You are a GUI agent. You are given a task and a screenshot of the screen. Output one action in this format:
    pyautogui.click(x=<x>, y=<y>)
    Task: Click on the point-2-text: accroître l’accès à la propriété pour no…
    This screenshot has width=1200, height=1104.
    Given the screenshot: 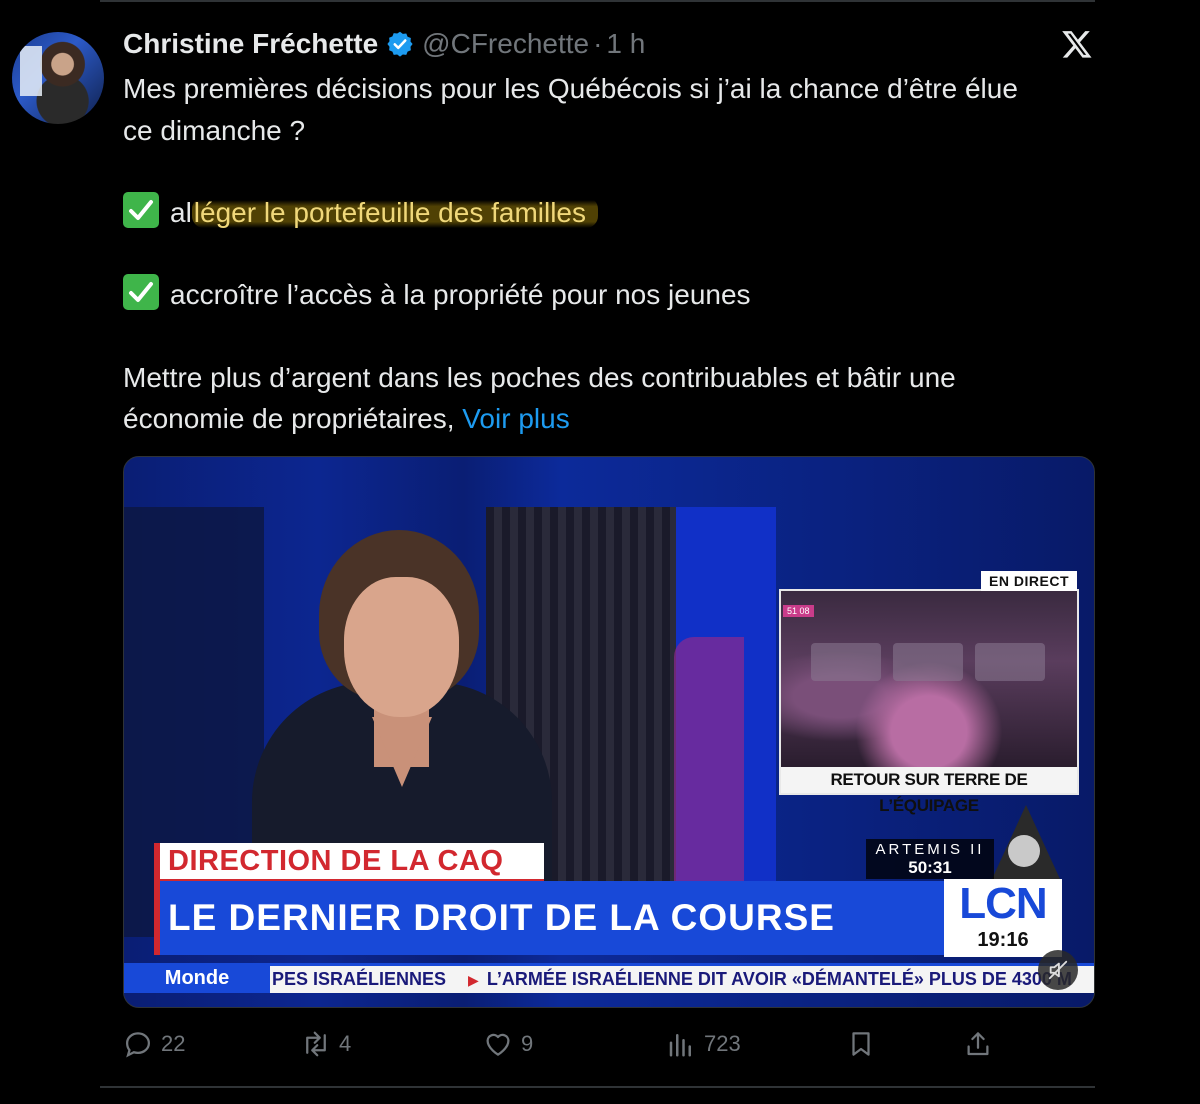 What is the action you would take?
    pyautogui.click(x=460, y=294)
    